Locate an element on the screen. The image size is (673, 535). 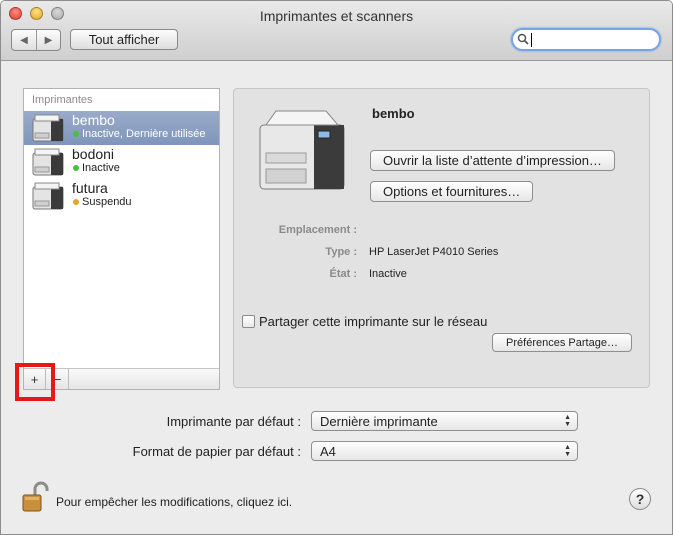
printer-item-futura: futura Suspendu is located at coordinates (121, 196).